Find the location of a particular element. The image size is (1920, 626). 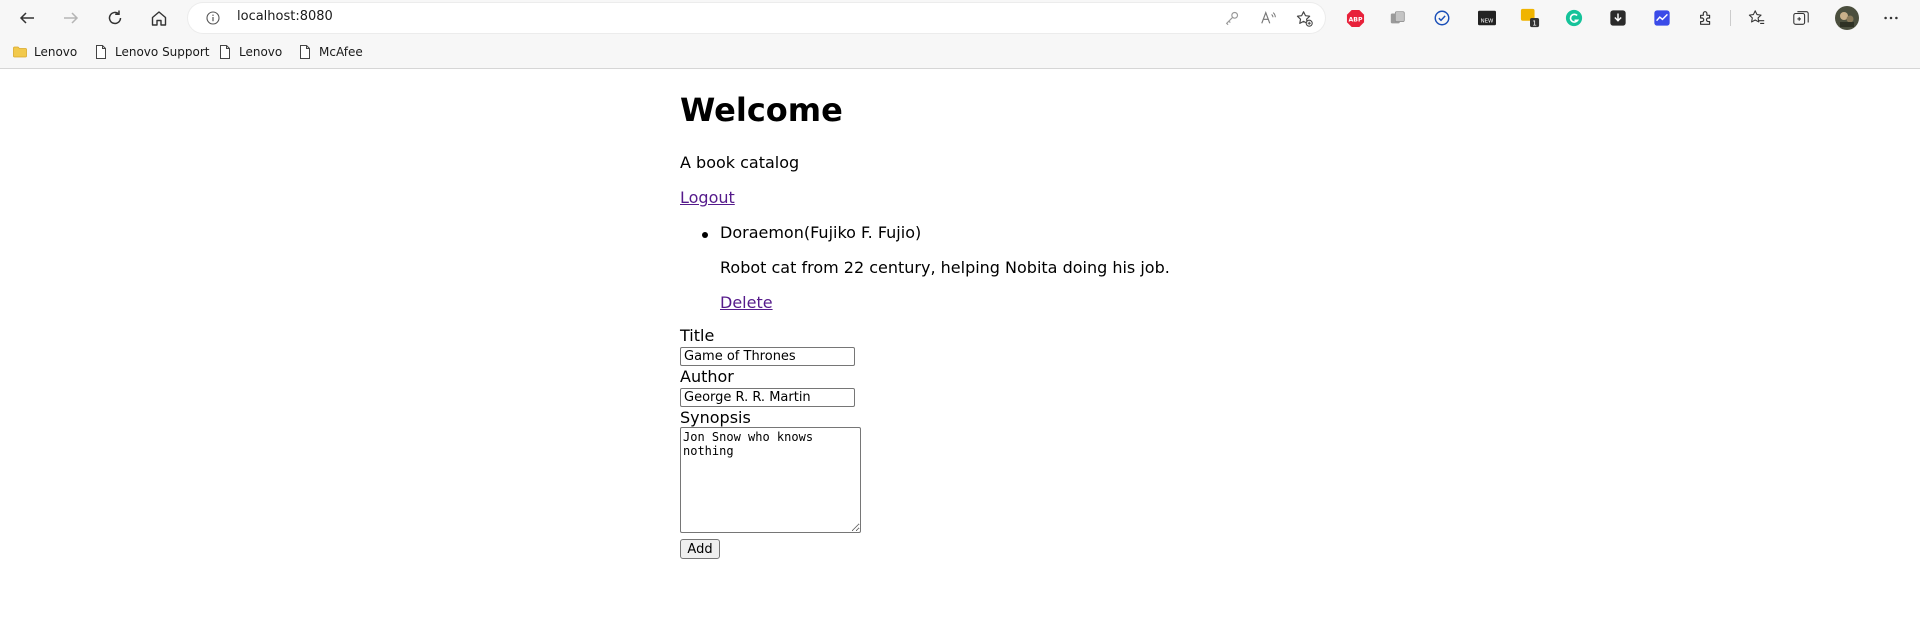

site-info-icon is located at coordinates (213, 18).